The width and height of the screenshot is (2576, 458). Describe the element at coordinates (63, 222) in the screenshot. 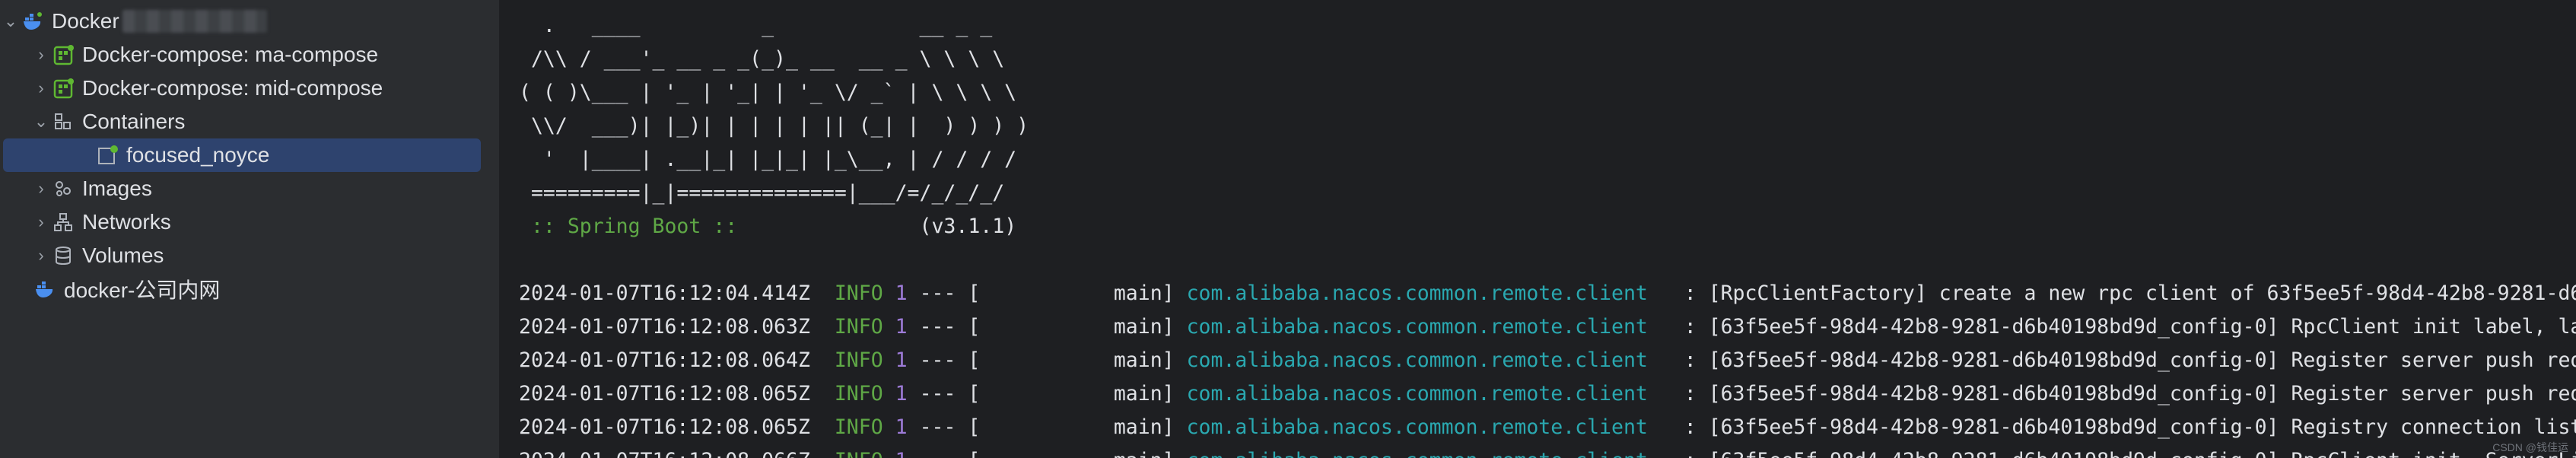

I see `networks-icon` at that location.